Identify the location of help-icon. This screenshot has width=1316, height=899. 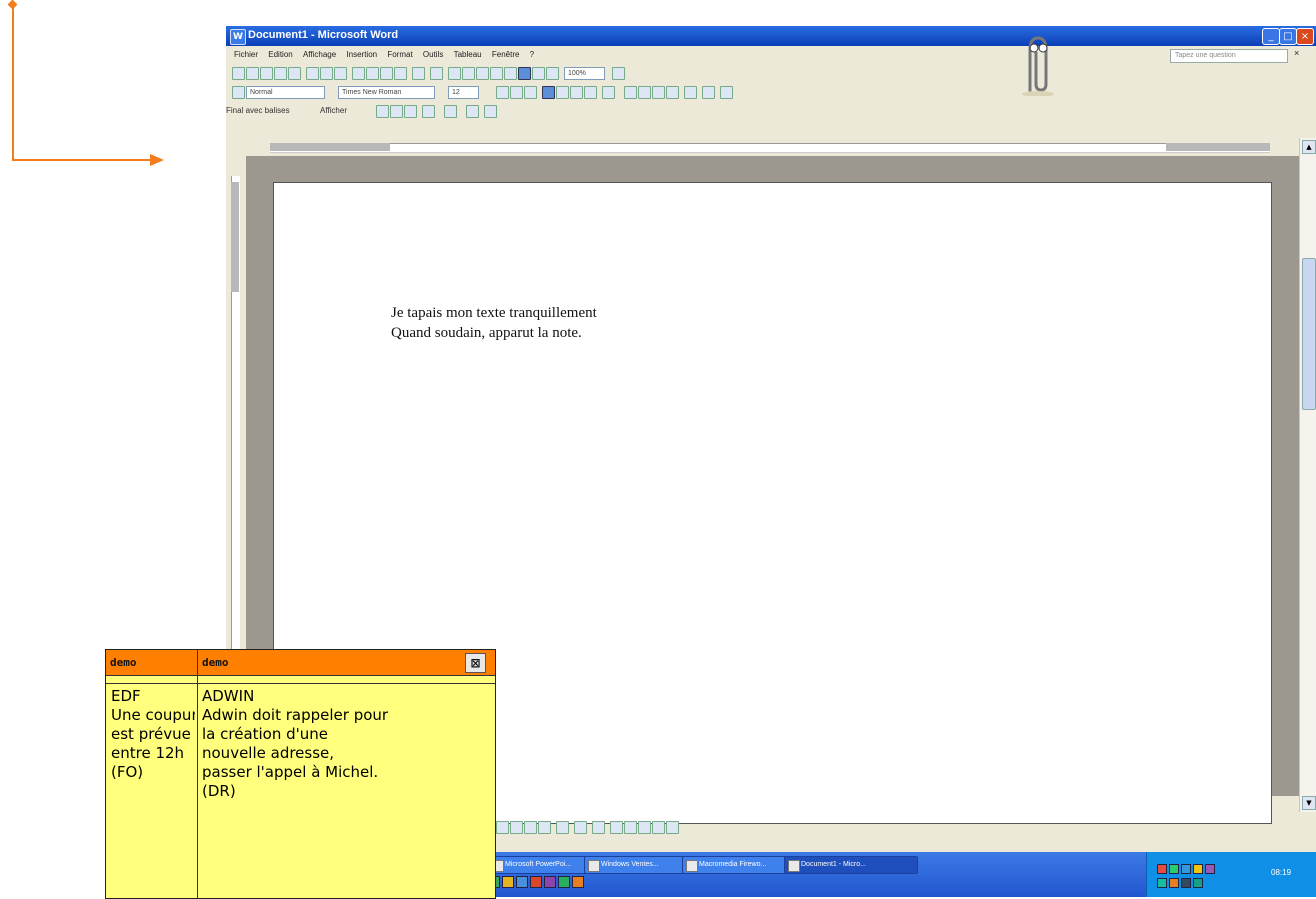
(618, 73).